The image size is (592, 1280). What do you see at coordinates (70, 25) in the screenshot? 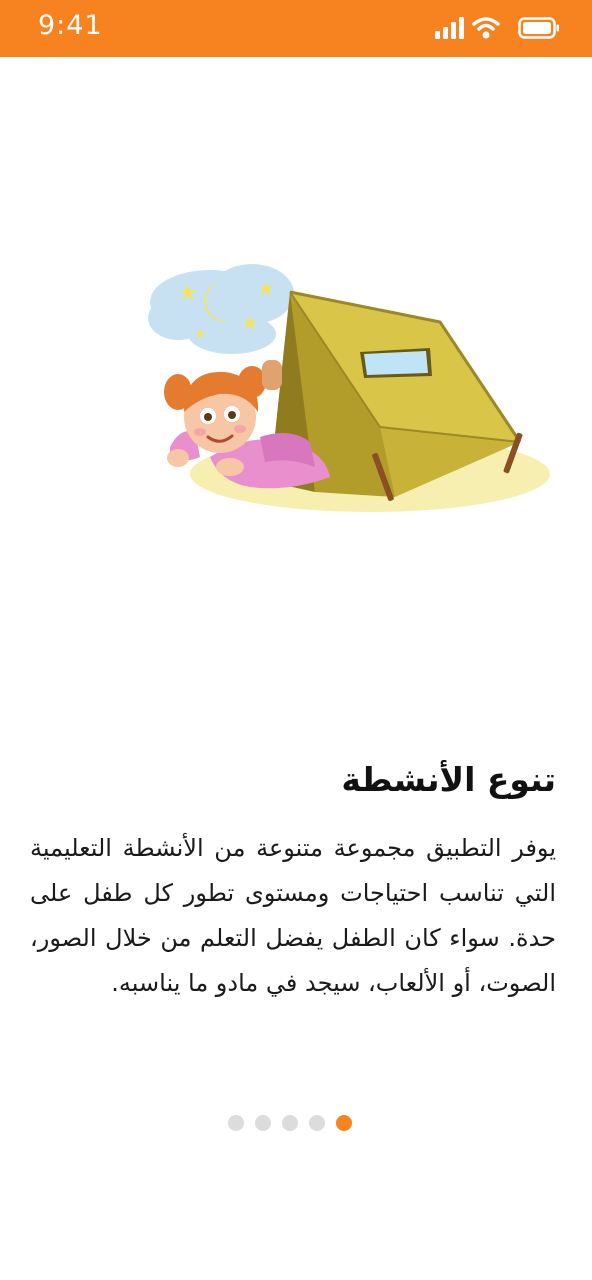
I see `status-time: 9:41` at bounding box center [70, 25].